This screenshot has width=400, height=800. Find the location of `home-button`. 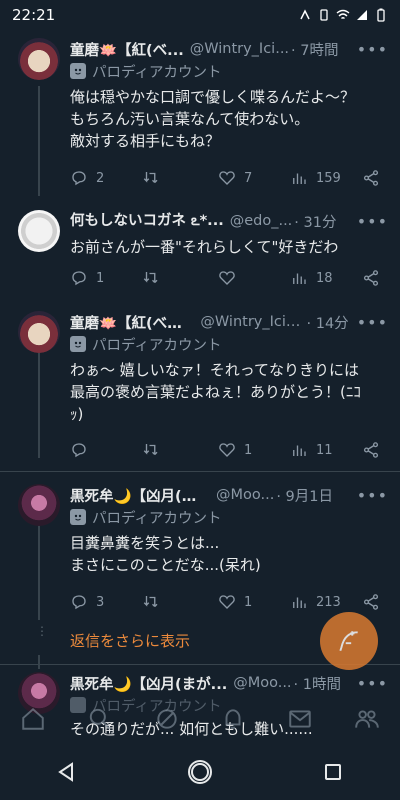

home-button is located at coordinates (200, 774).